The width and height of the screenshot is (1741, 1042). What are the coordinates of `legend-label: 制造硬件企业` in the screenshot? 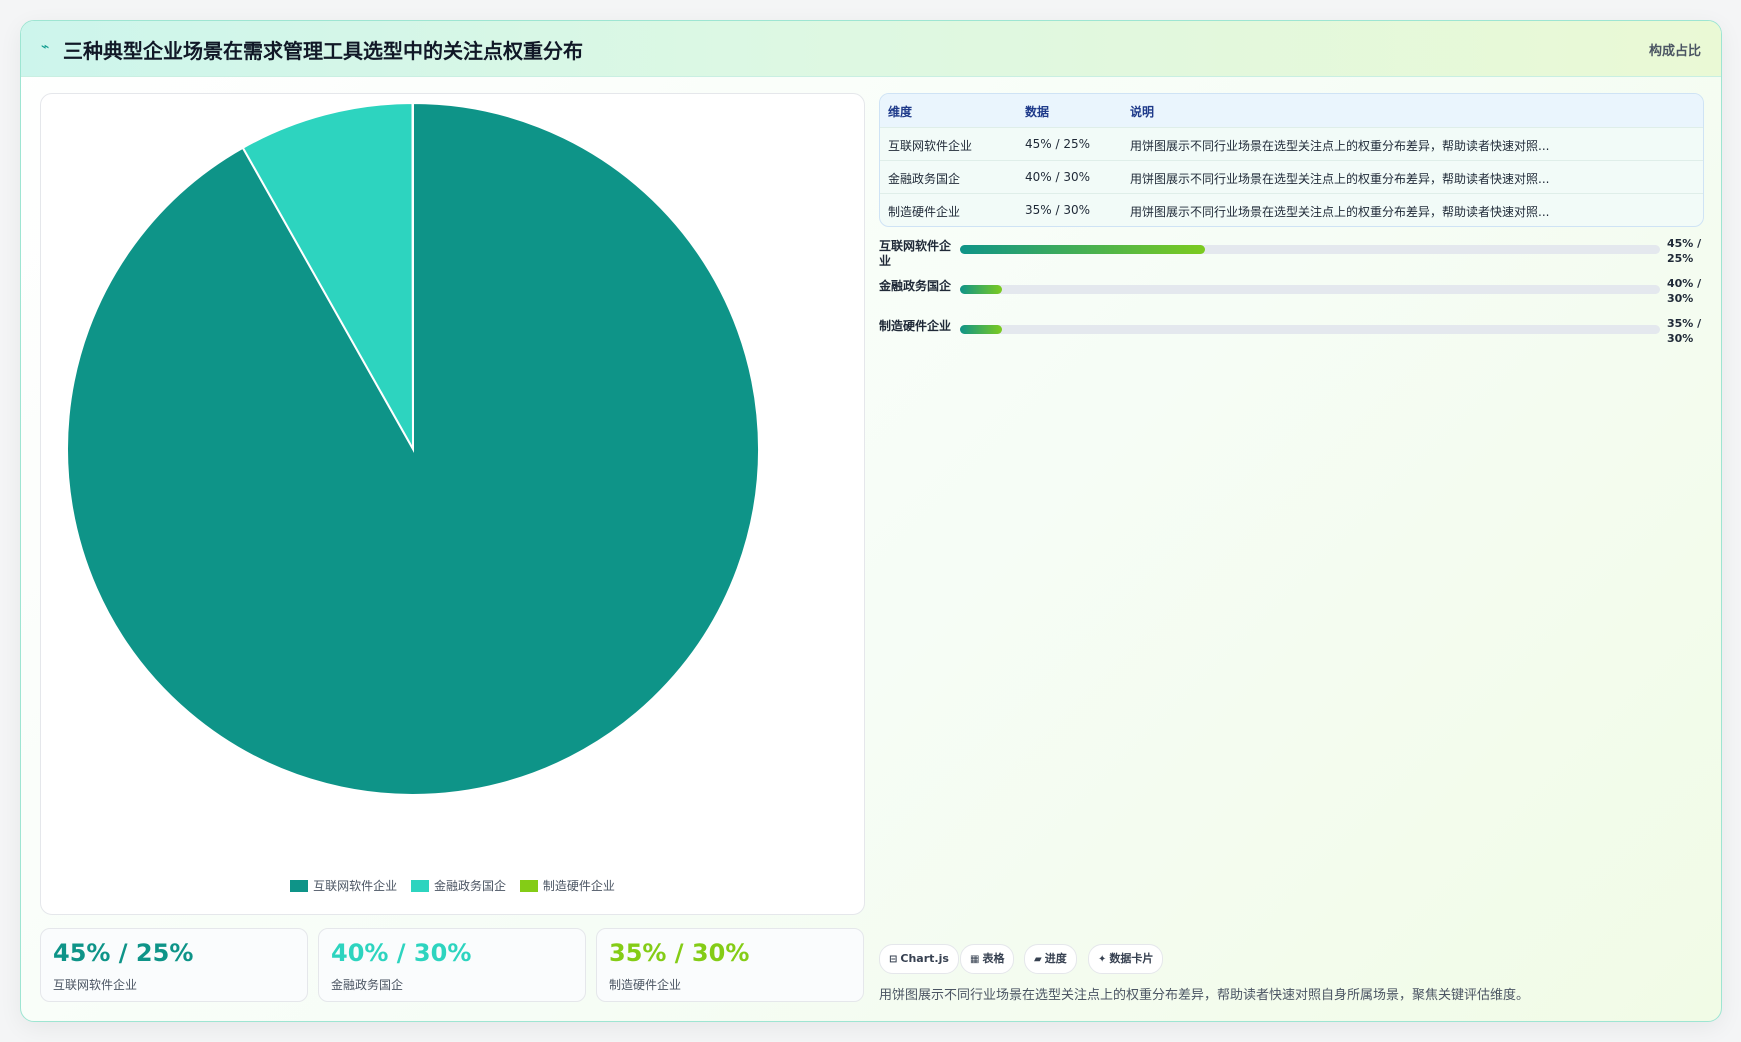 It's located at (578, 886).